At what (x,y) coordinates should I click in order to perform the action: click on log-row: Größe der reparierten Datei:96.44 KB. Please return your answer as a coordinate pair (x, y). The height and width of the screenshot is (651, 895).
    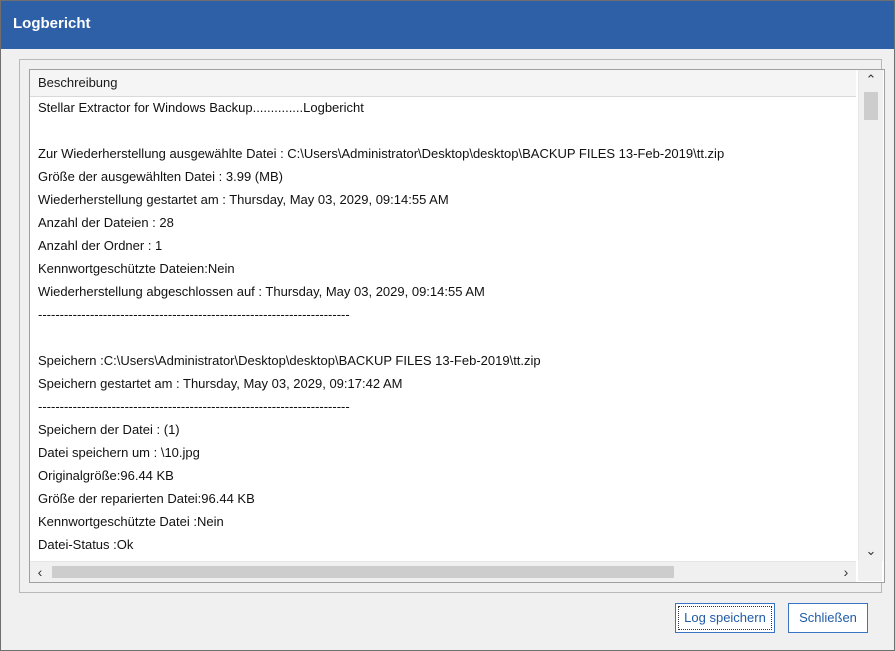
    Looking at the image, I should click on (443, 498).